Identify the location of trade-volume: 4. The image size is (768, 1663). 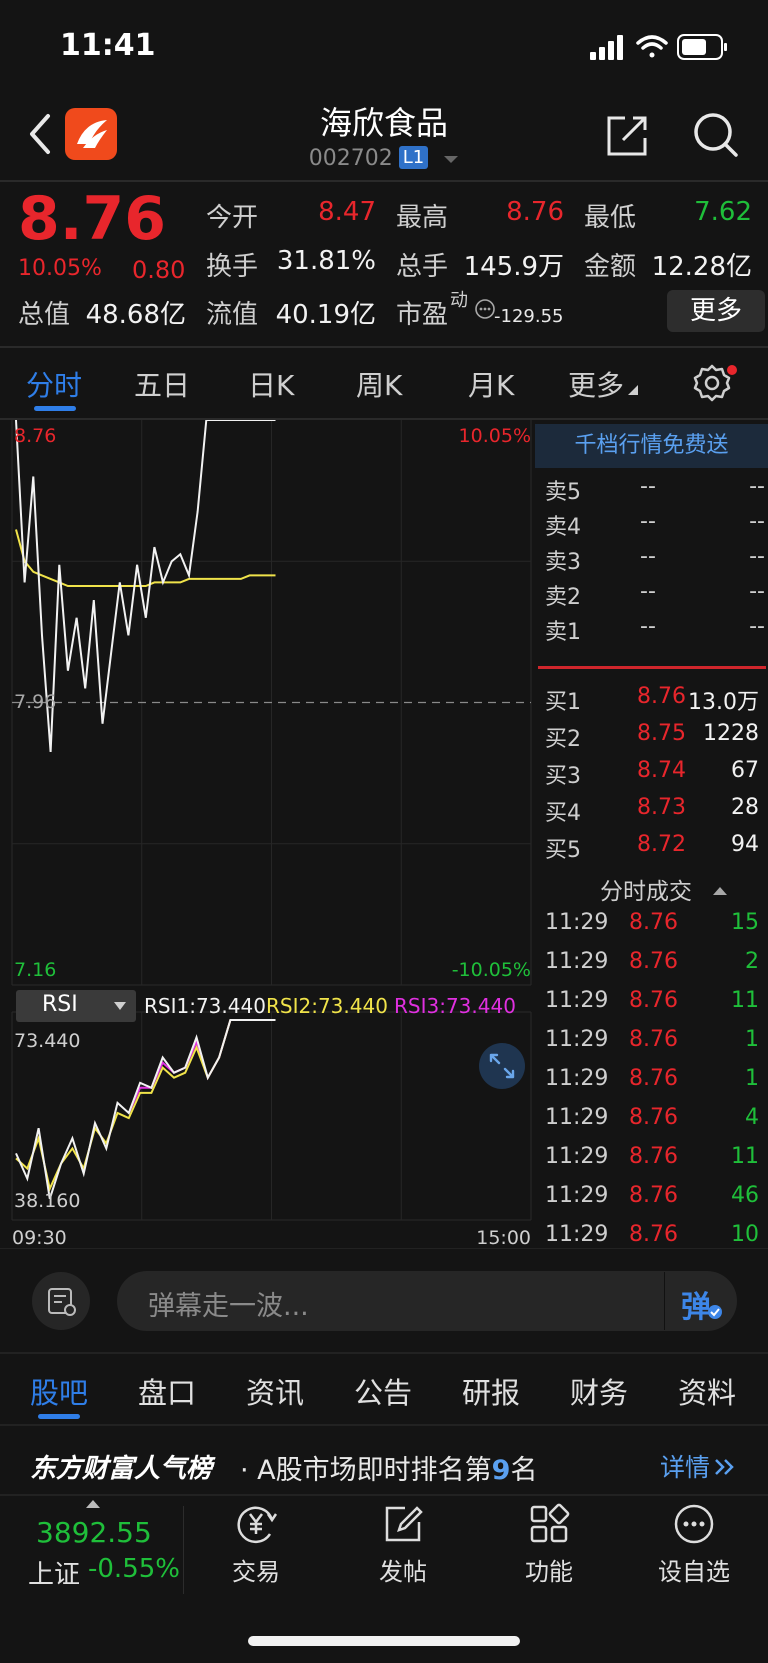
(752, 1117).